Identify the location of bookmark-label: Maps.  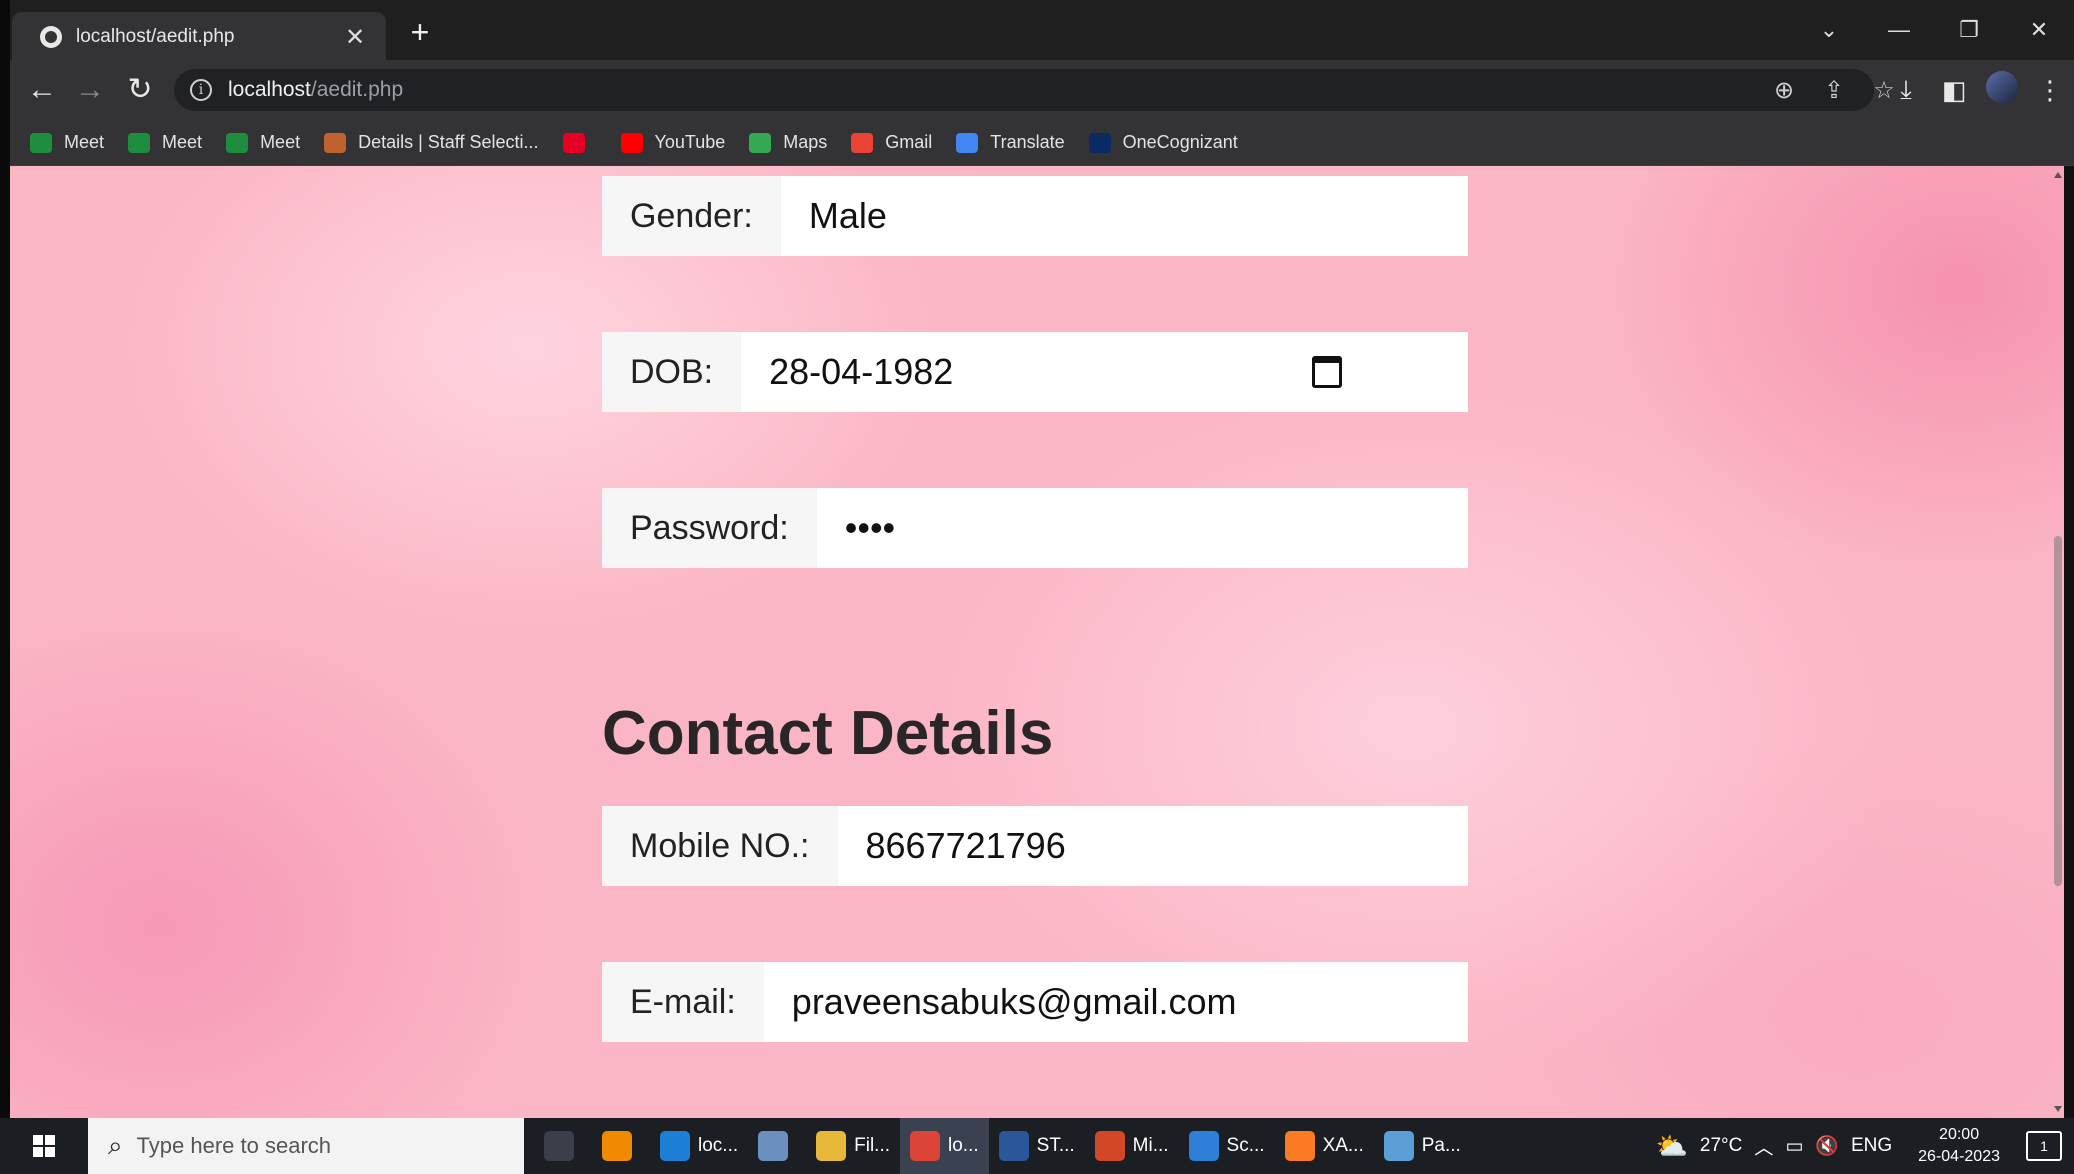
(805, 142).